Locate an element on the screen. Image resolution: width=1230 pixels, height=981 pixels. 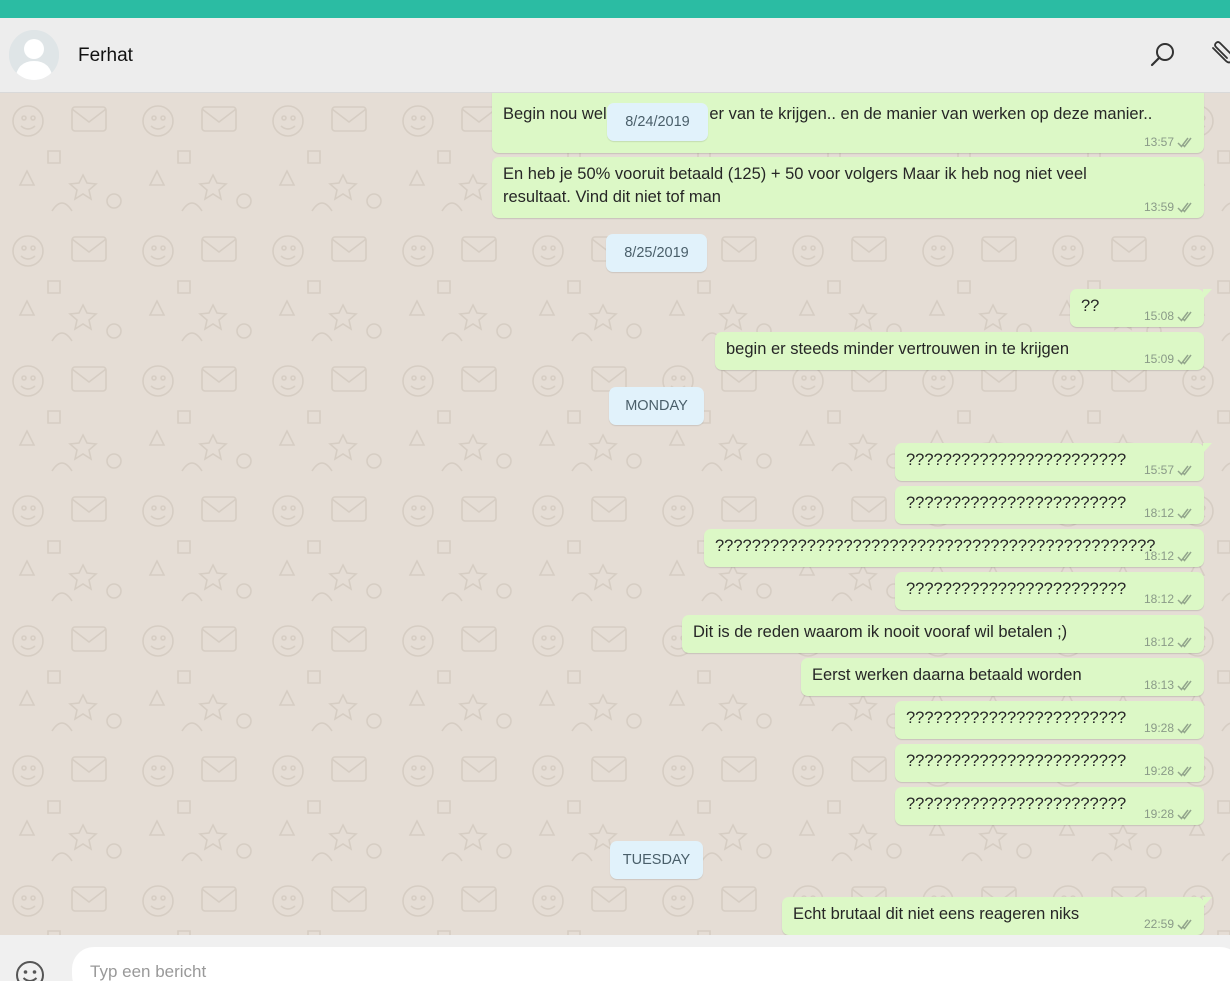
message-input is located at coordinates (651, 964).